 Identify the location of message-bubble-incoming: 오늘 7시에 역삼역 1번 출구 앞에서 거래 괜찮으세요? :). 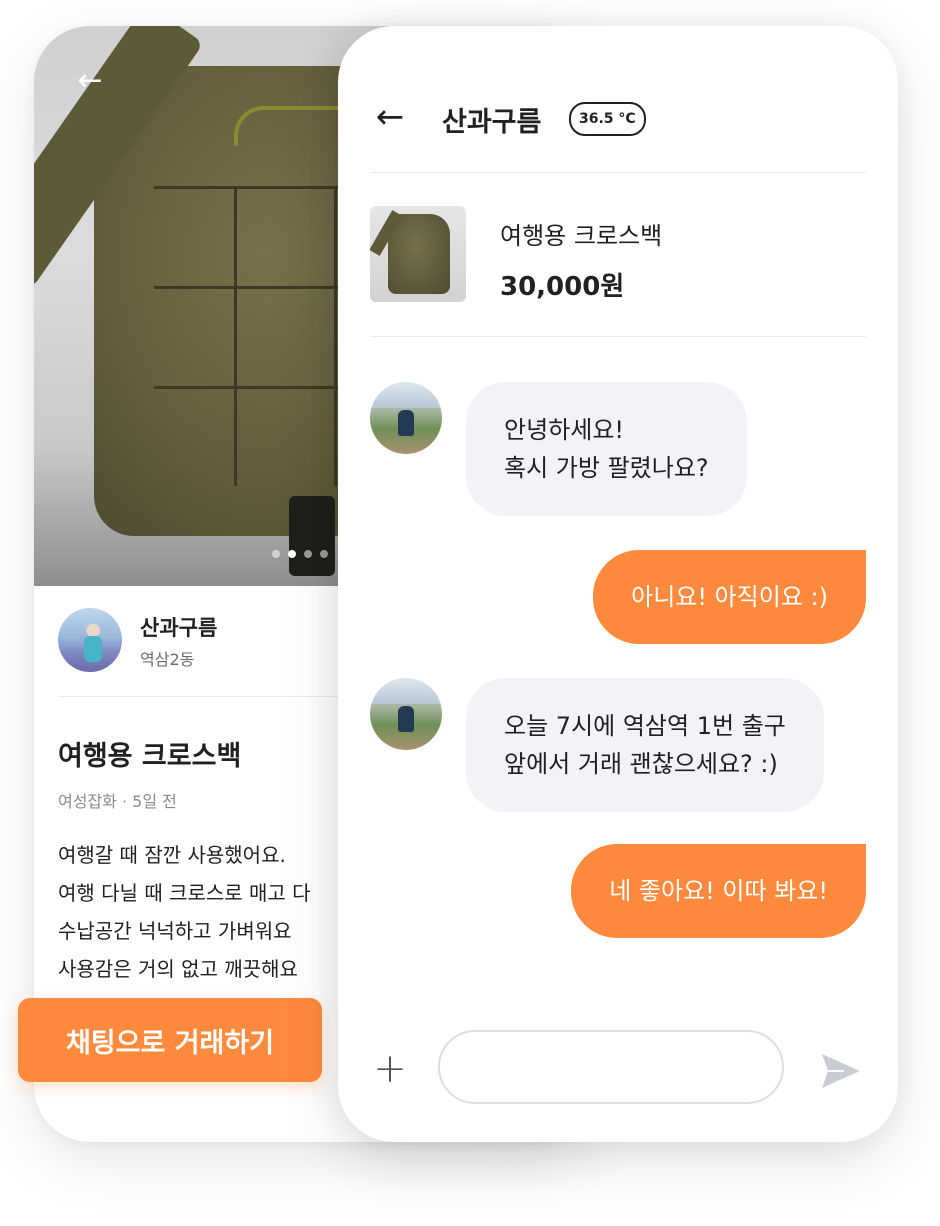
(645, 745).